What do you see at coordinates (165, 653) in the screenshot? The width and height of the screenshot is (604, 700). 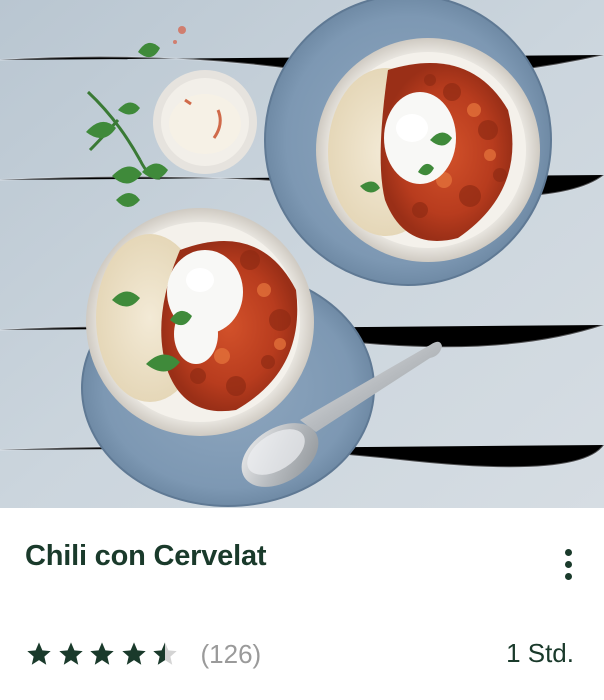 I see `star-half-icon` at bounding box center [165, 653].